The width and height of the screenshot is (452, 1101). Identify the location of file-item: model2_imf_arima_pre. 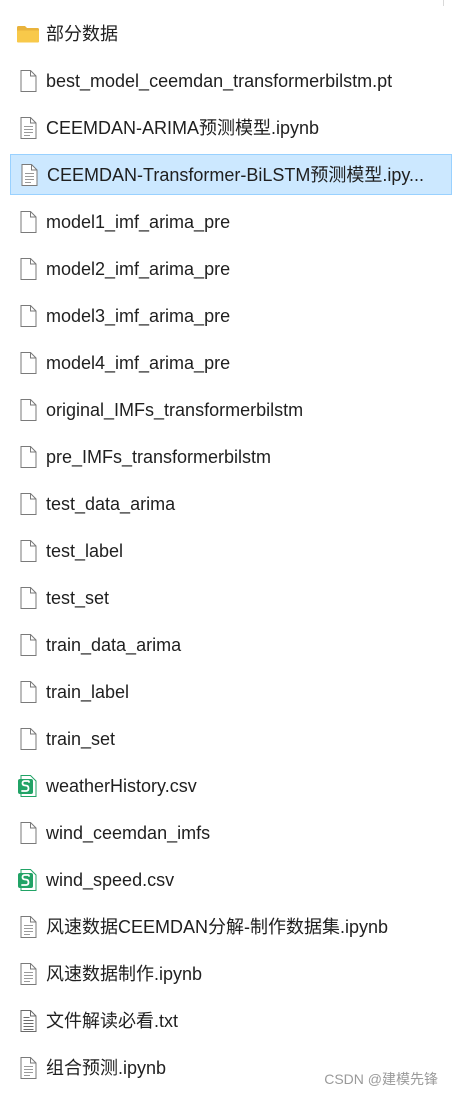
(231, 268).